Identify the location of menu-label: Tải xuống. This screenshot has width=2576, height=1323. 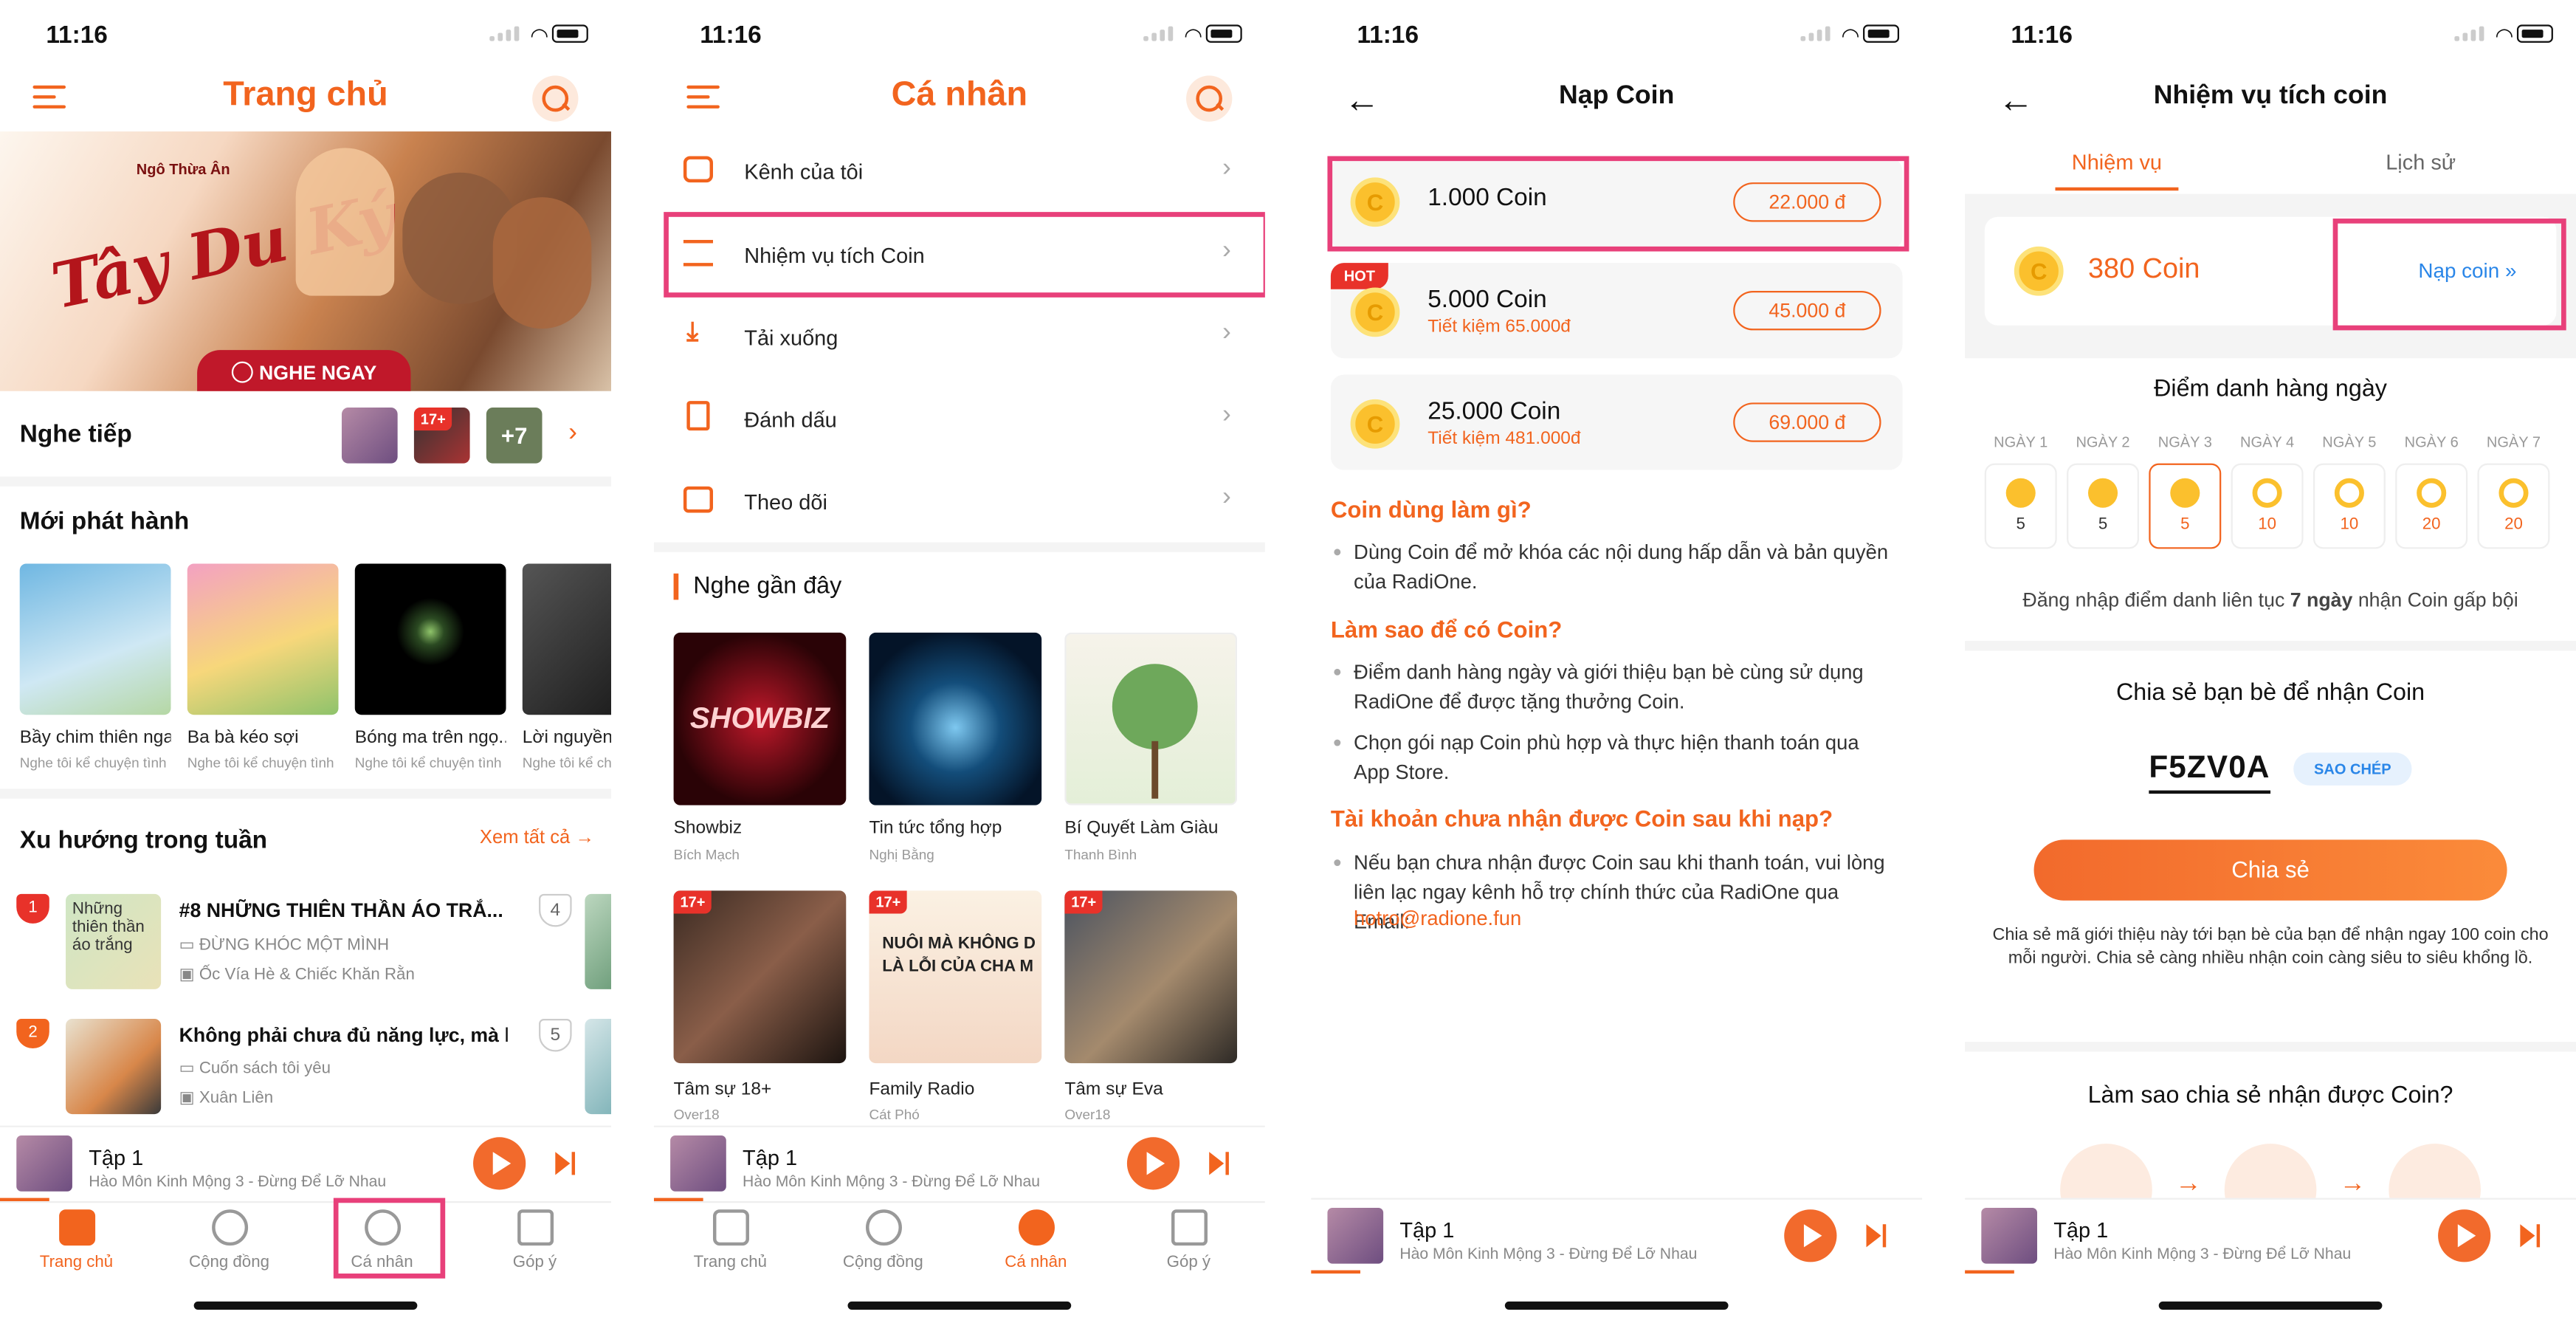
(791, 338).